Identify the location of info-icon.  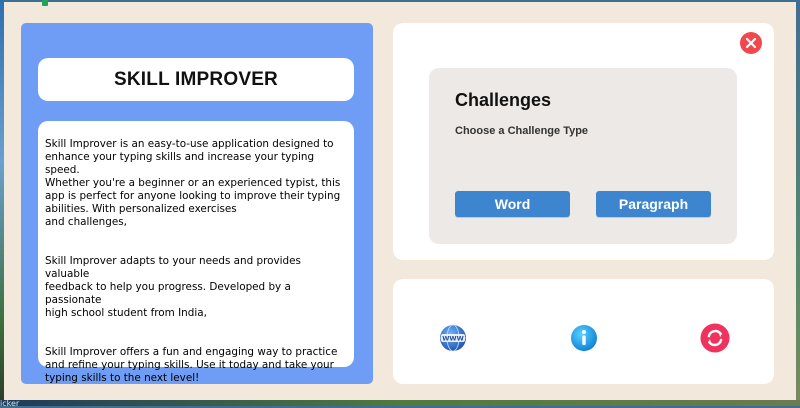
(584, 338).